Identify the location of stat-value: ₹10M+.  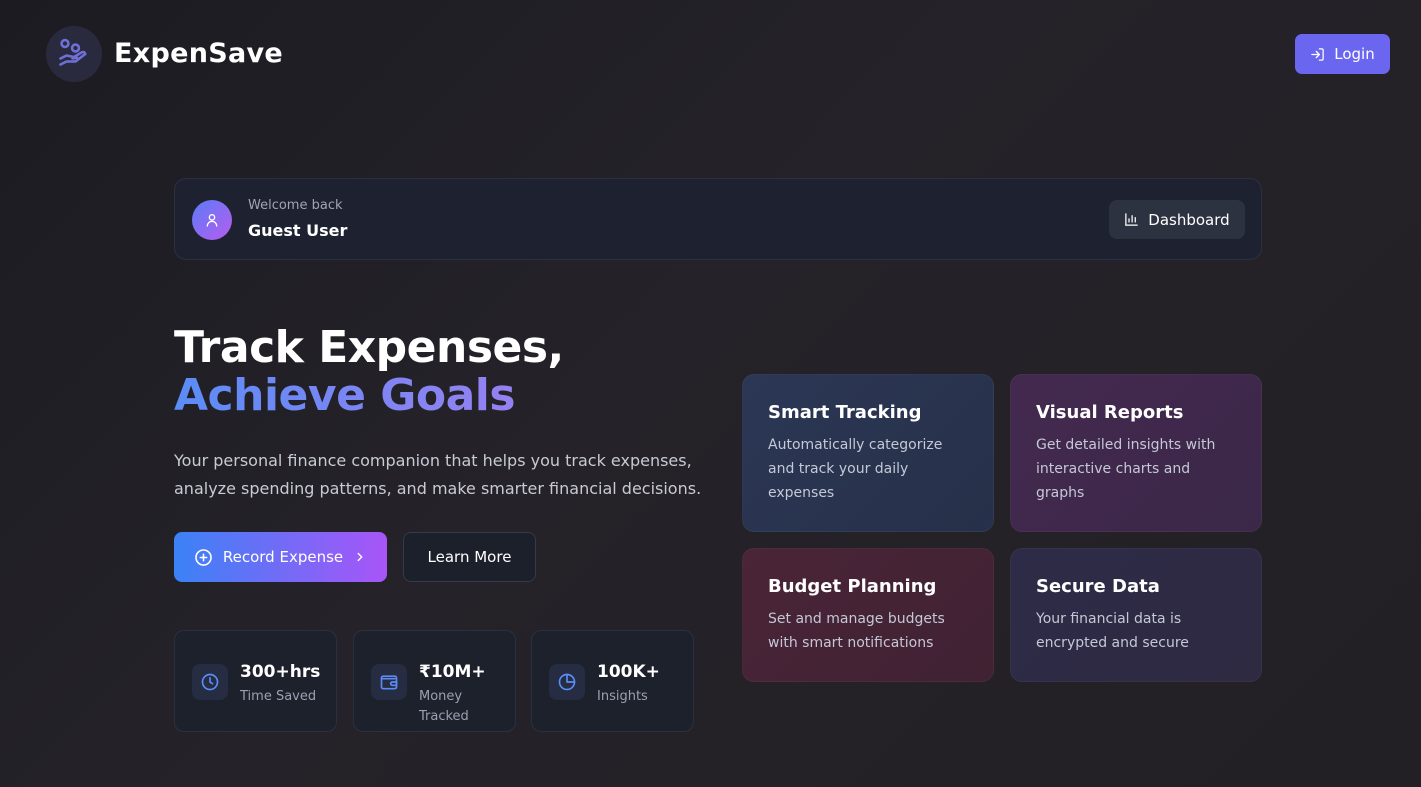
(452, 672).